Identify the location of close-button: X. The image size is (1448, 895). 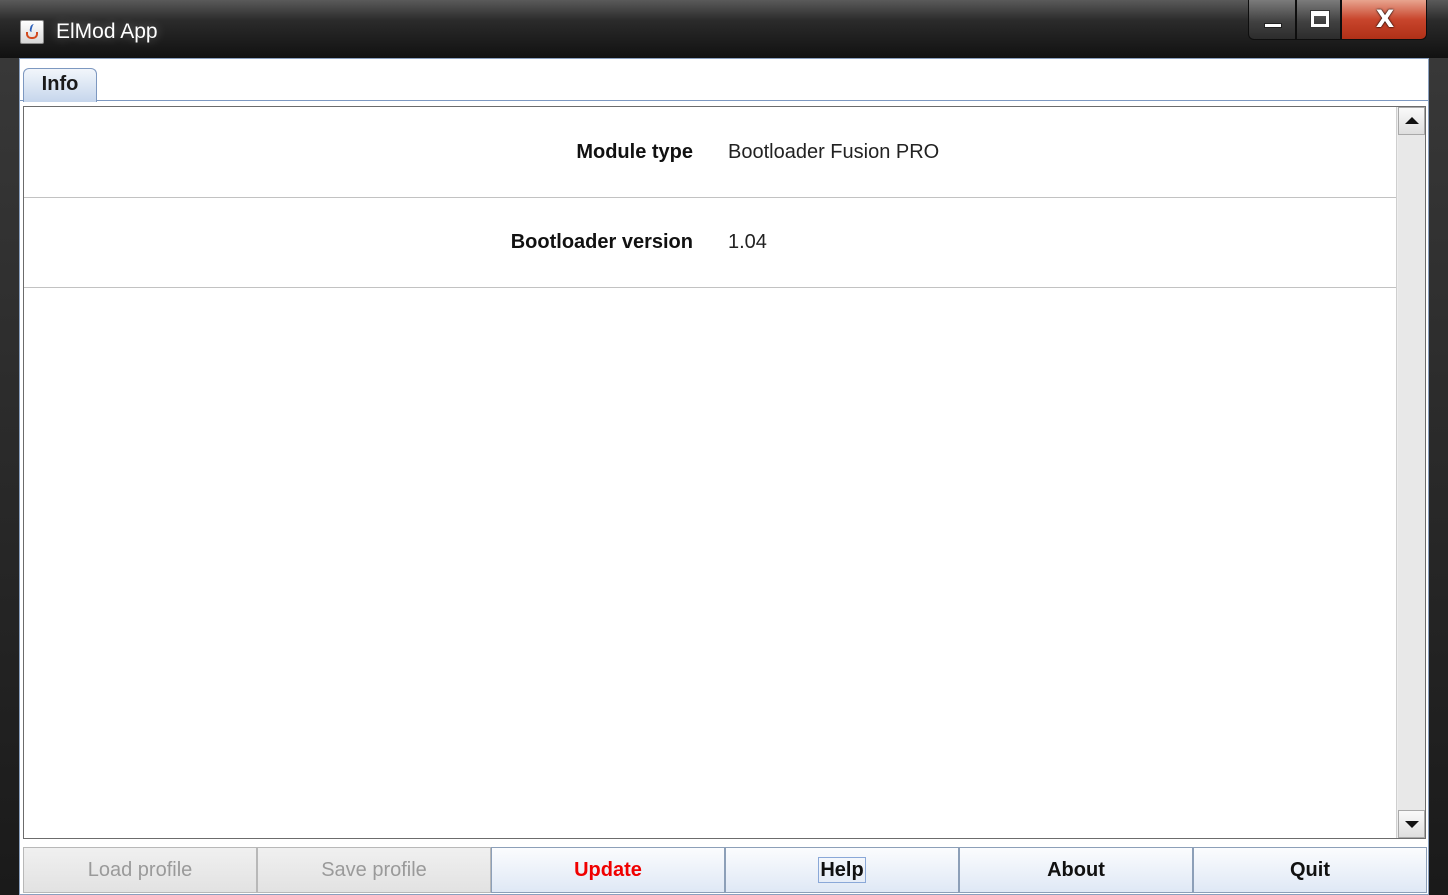
(1384, 20).